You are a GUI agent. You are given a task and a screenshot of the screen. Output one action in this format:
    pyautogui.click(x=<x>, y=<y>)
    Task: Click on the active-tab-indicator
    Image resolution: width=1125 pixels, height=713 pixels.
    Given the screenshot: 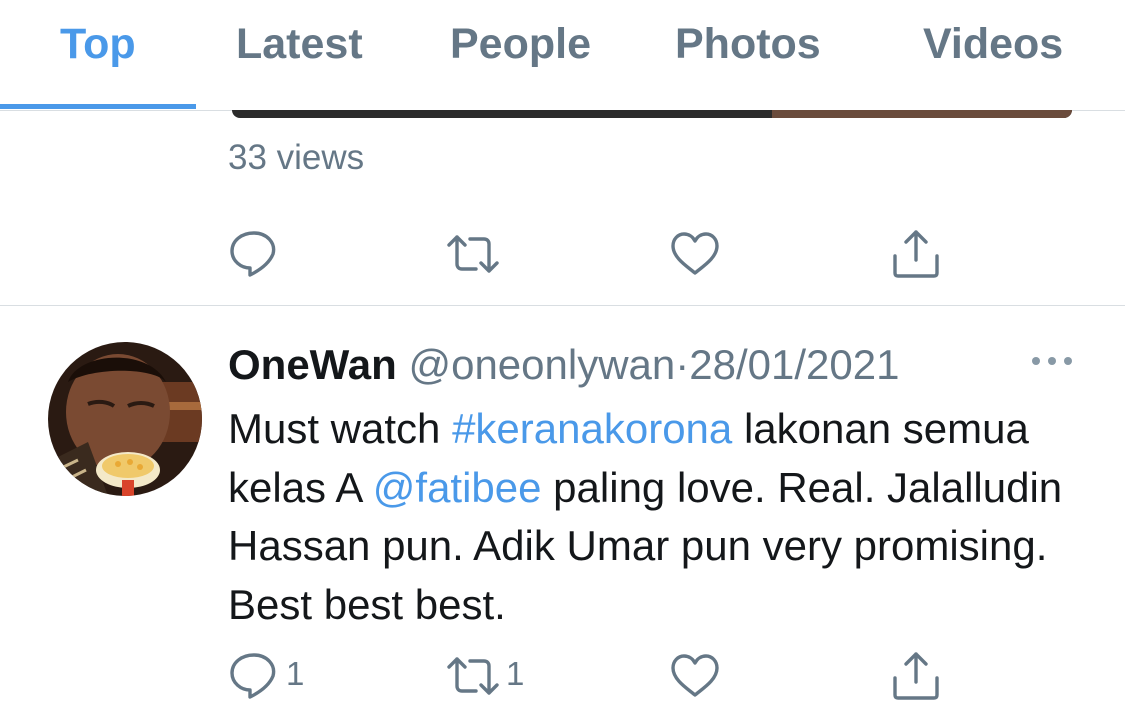 What is the action you would take?
    pyautogui.click(x=98, y=106)
    